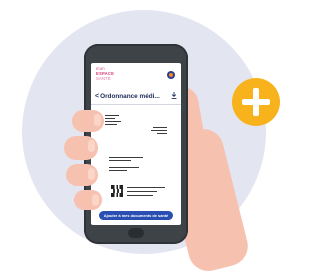  What do you see at coordinates (174, 95) in the screenshot?
I see `download-icon` at bounding box center [174, 95].